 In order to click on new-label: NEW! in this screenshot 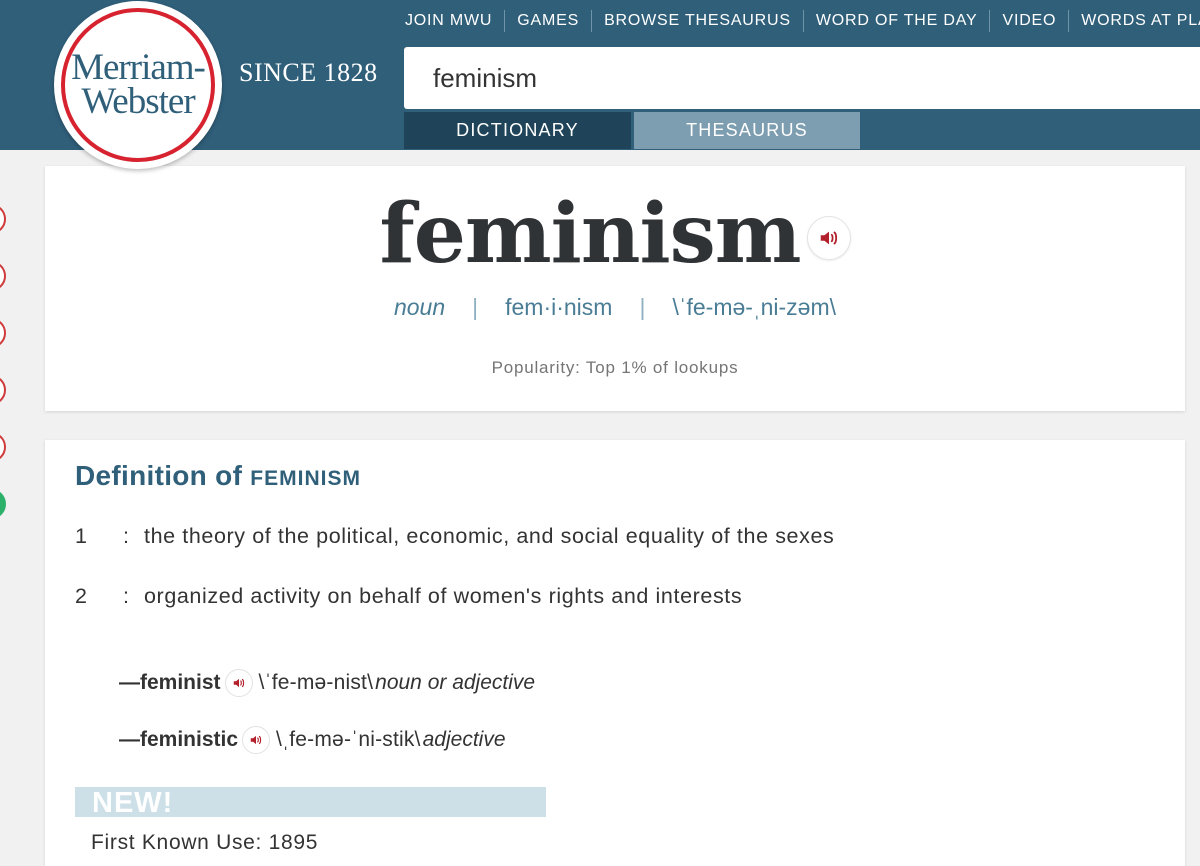, I will do `click(133, 802)`.